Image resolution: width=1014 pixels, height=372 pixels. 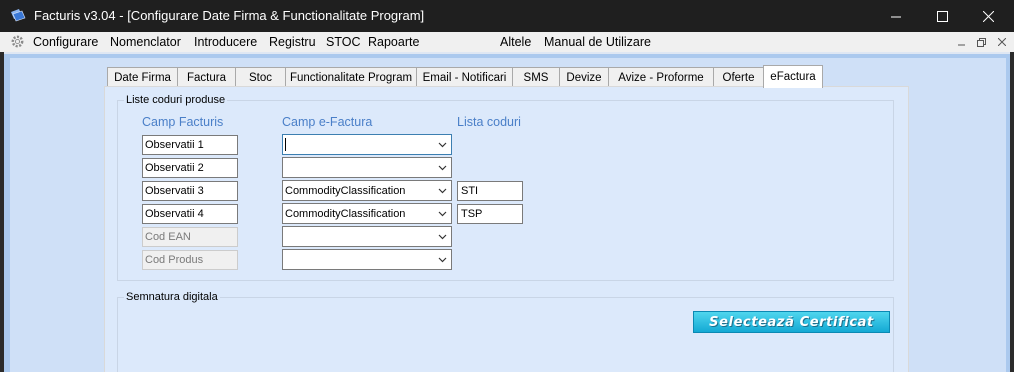 I want to click on menu-introducere: Introducere, so click(x=225, y=42).